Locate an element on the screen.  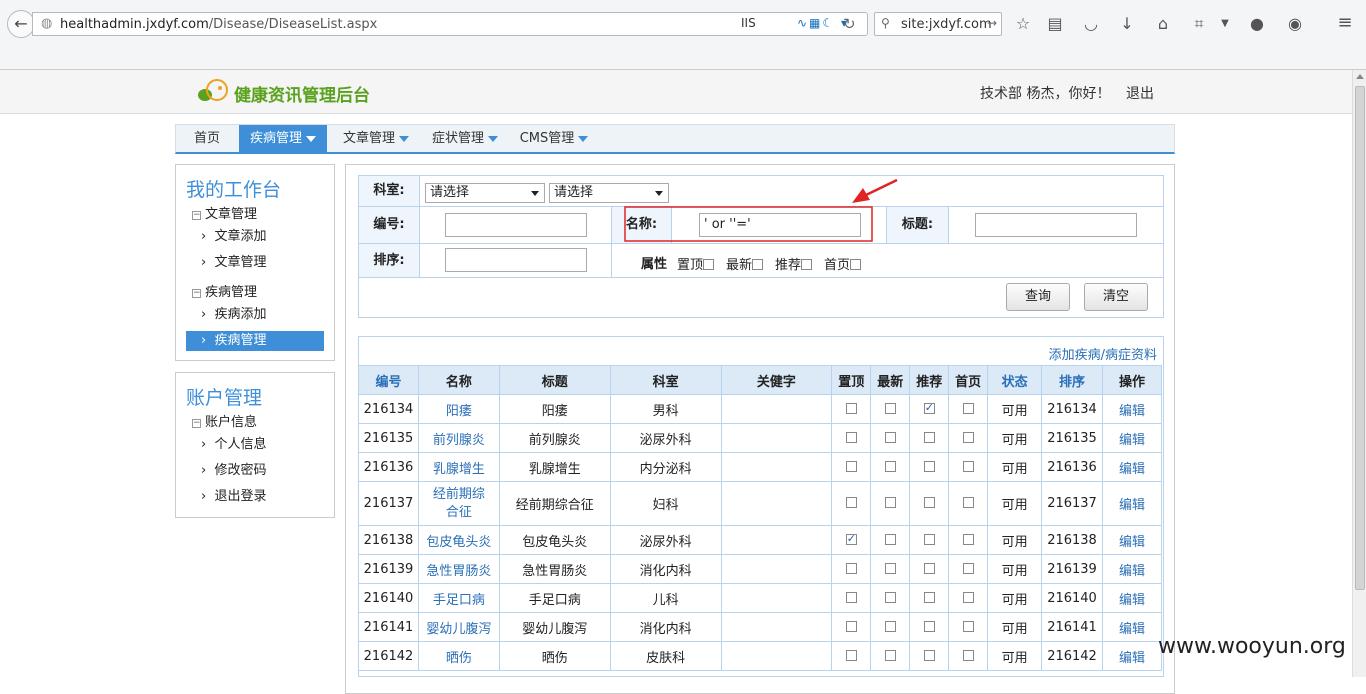
bookmark-star-icon: ☆ is located at coordinates (1023, 23).